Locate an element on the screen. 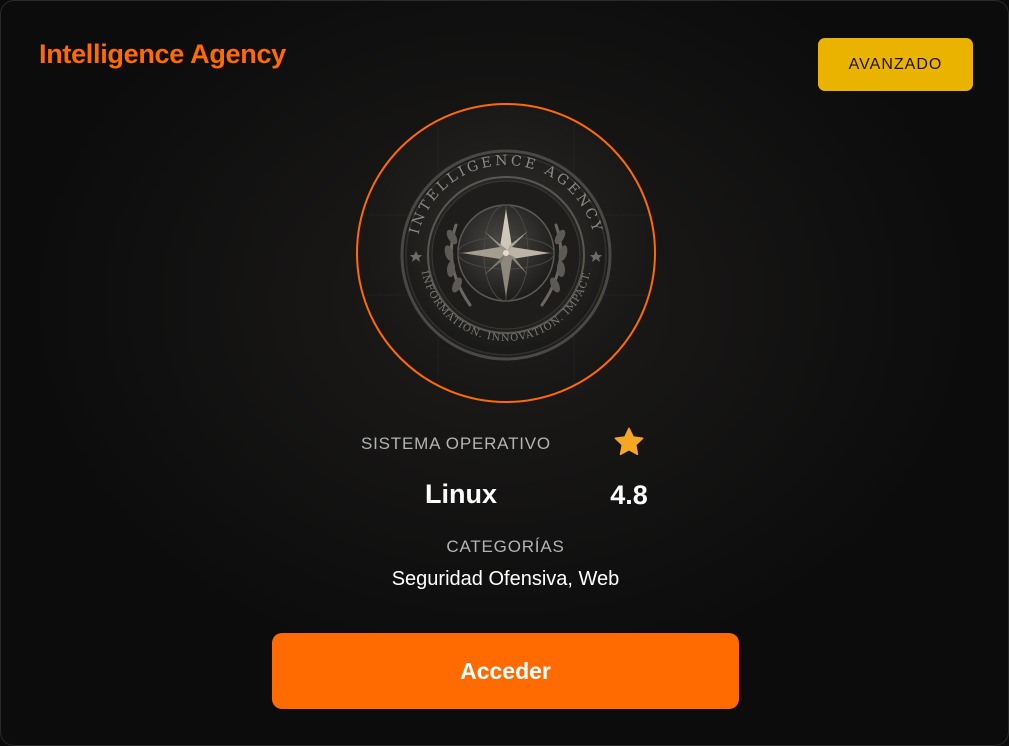  categories-value: Seguridad Ofensiva, Web is located at coordinates (505, 579).